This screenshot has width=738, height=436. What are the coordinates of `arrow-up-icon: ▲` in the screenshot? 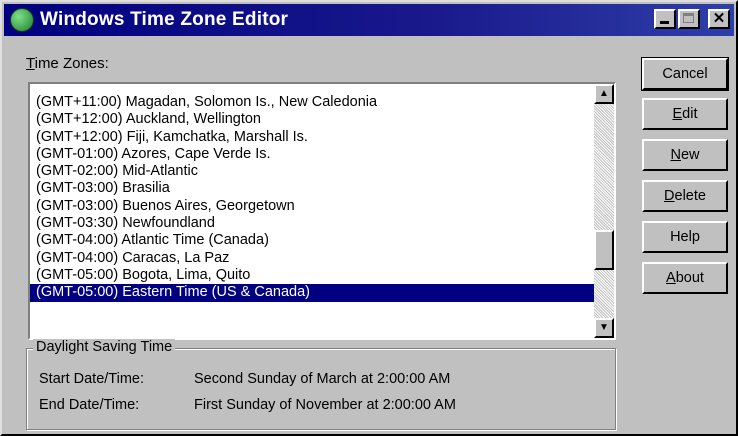 It's located at (604, 93).